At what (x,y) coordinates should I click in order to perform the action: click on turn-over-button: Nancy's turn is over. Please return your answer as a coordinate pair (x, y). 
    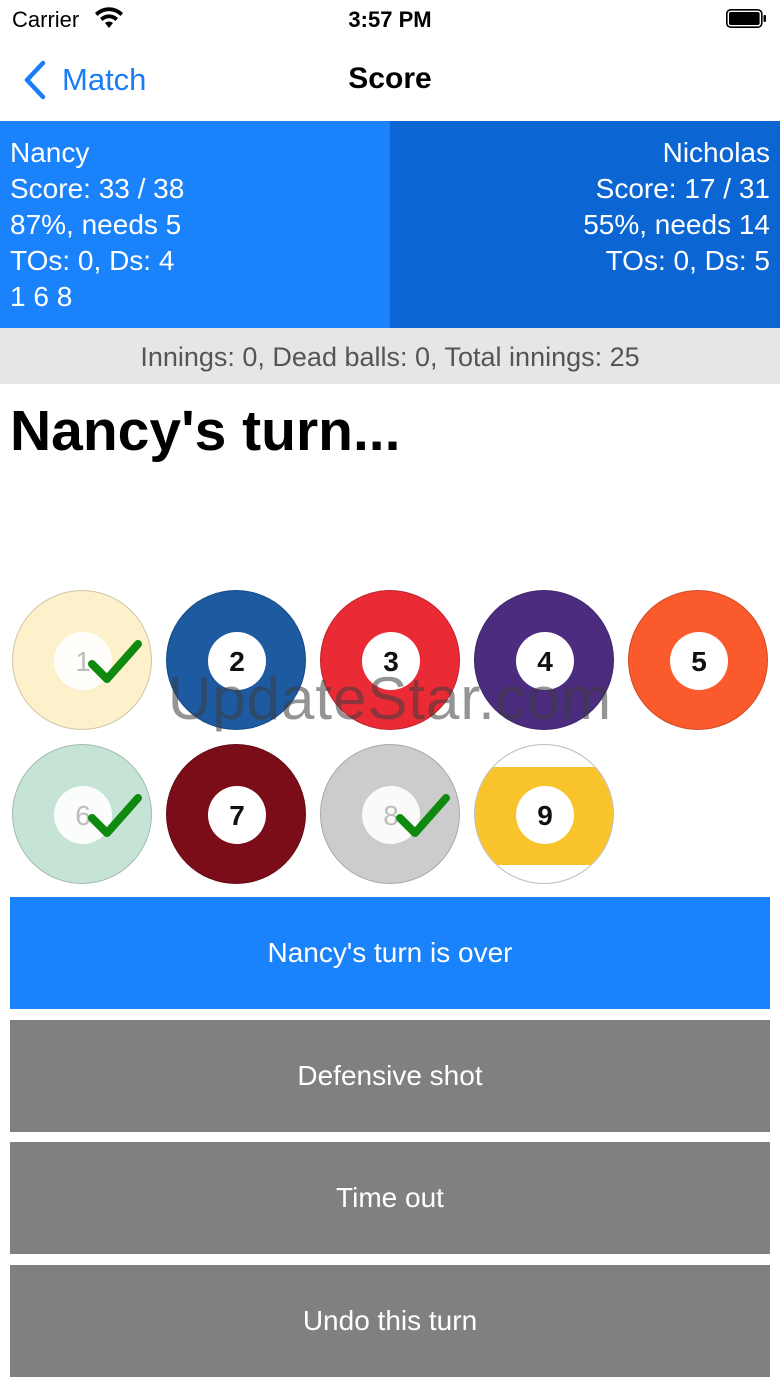
    Looking at the image, I should click on (390, 953).